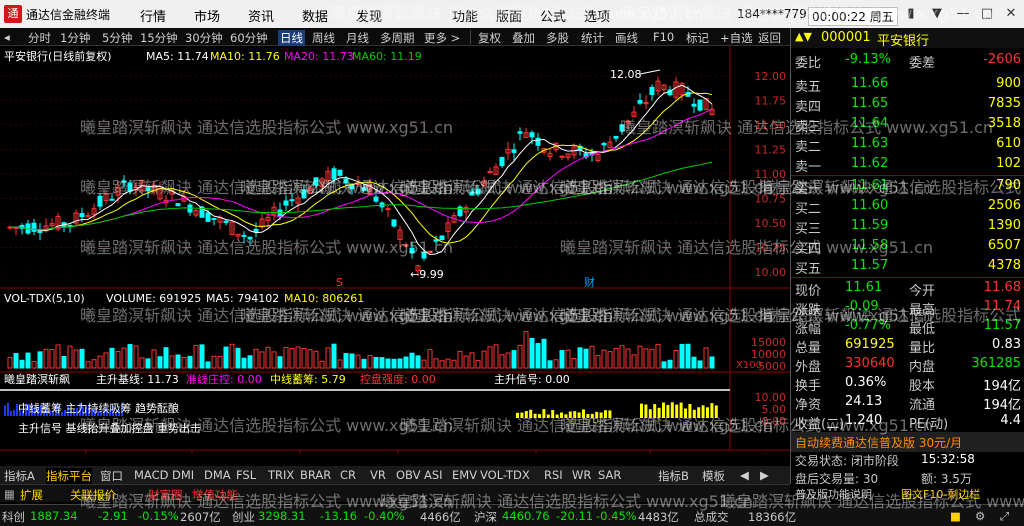 The image size is (1024, 526). I want to click on quote-row: 净资 24.13 流通 194亿, so click(907, 404).